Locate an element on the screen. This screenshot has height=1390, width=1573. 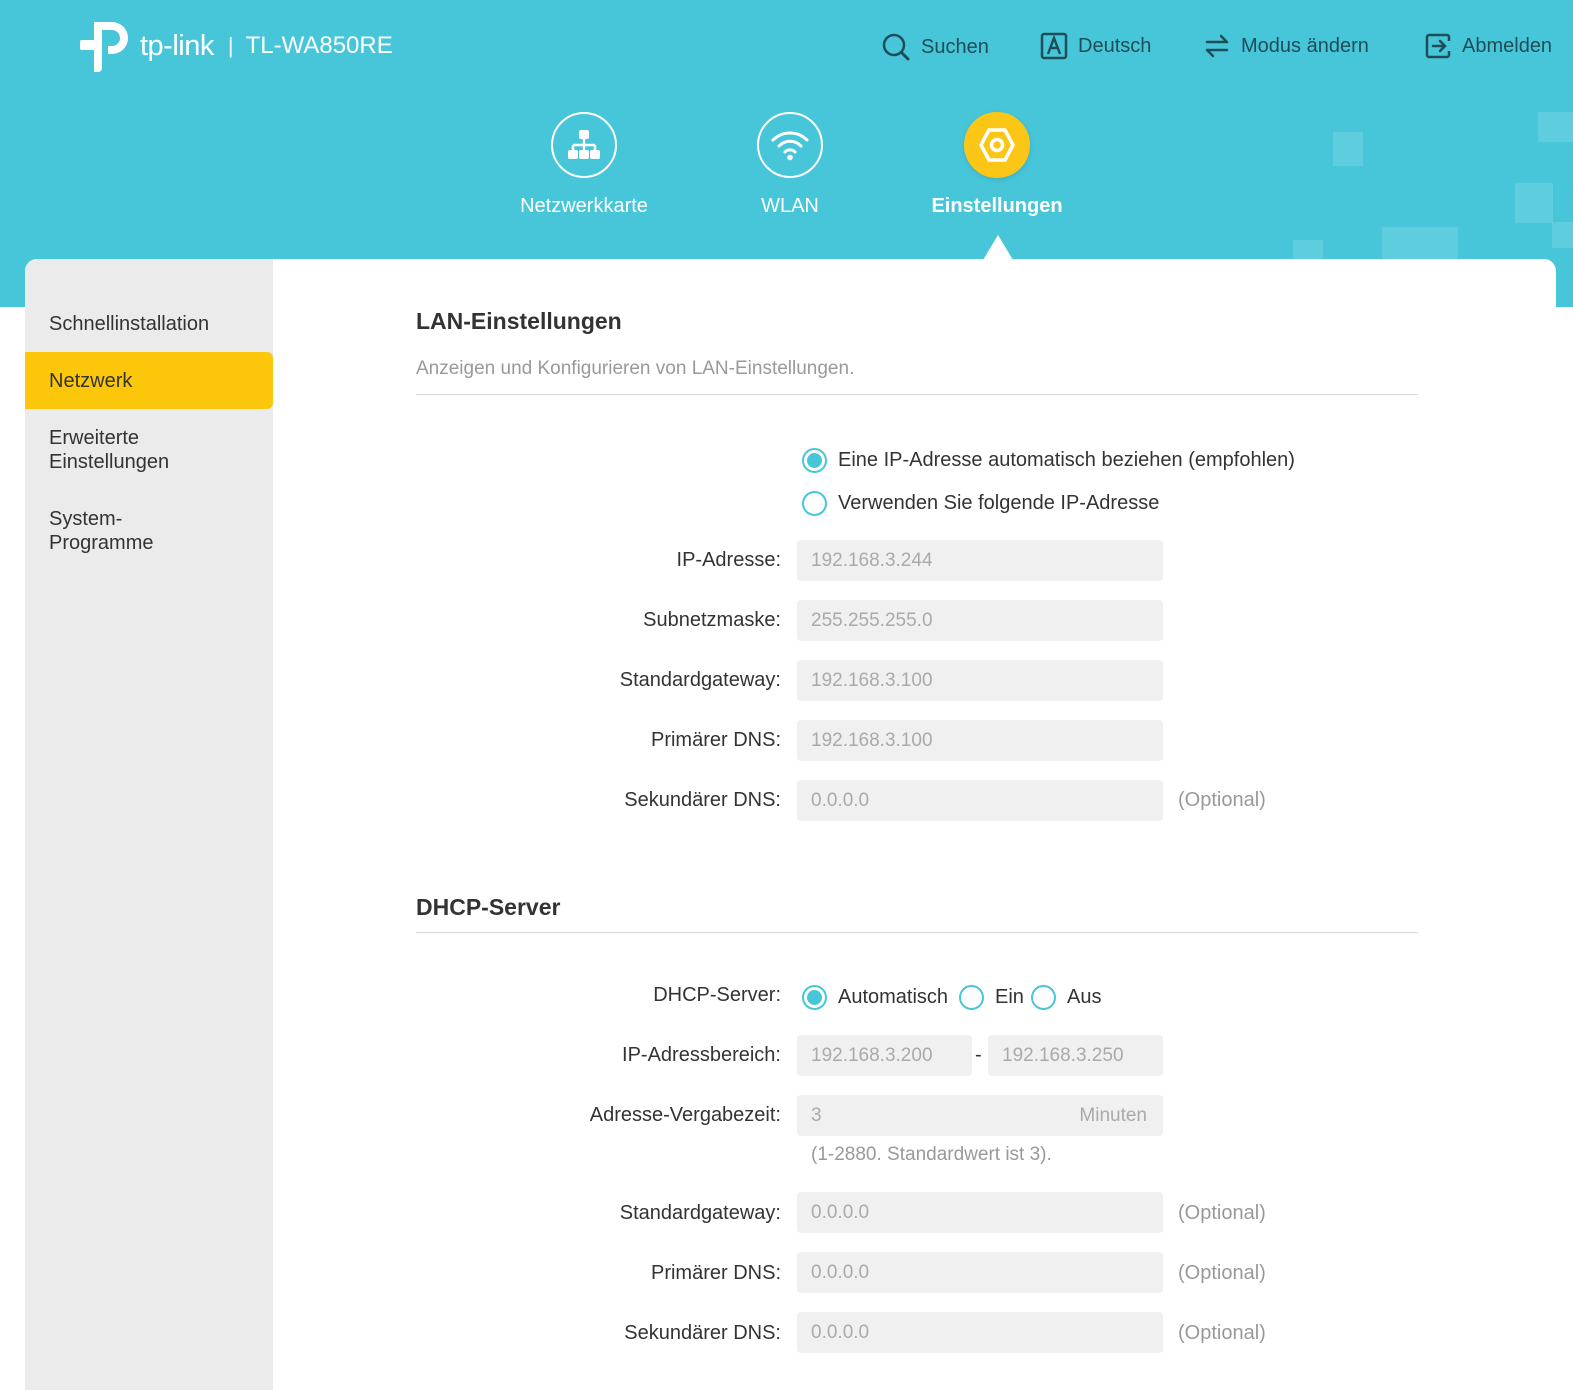
dhcp-gateway-label: Standardgateway: is located at coordinates (700, 1213).